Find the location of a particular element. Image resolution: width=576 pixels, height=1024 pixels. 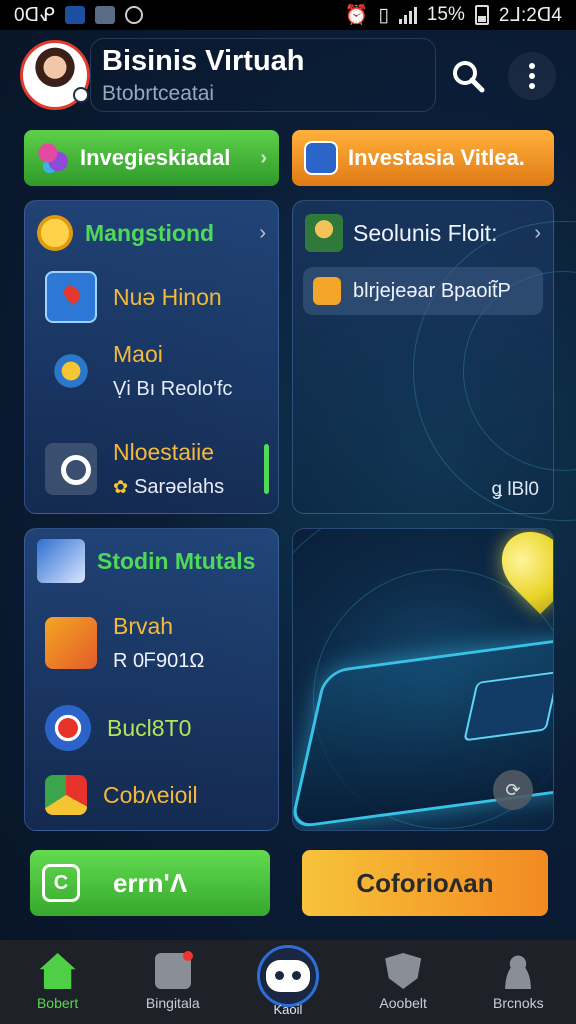

solutions-pill: blrjejeəar Bpaoit̃P is located at coordinates (423, 291).